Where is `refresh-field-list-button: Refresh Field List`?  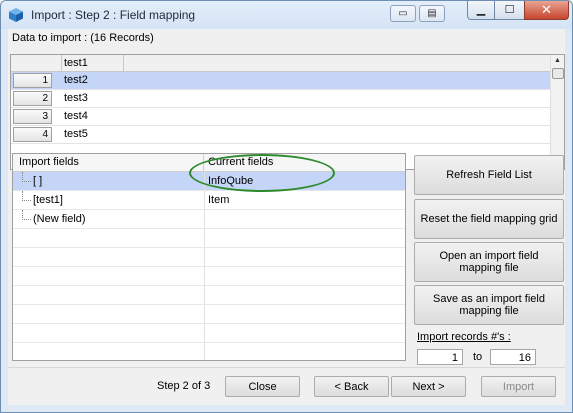 refresh-field-list-button: Refresh Field List is located at coordinates (489, 175).